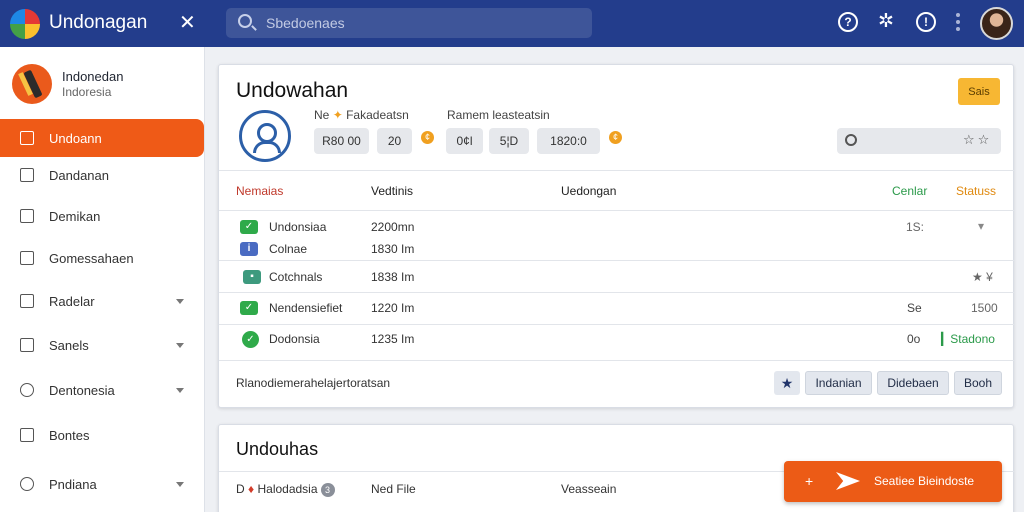 The image size is (1024, 512). I want to click on filter-search-box: ☆☆, so click(919, 141).